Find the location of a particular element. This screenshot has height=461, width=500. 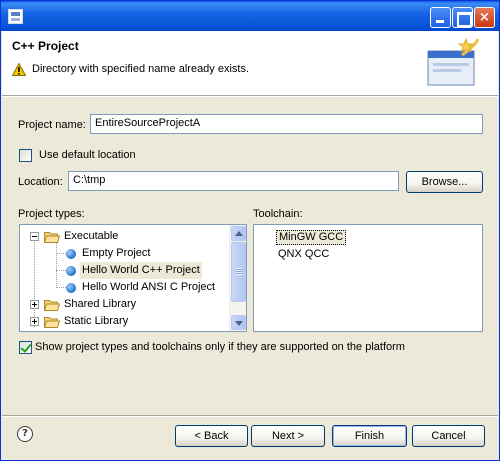

location-input: C:\tmp is located at coordinates (233, 181).